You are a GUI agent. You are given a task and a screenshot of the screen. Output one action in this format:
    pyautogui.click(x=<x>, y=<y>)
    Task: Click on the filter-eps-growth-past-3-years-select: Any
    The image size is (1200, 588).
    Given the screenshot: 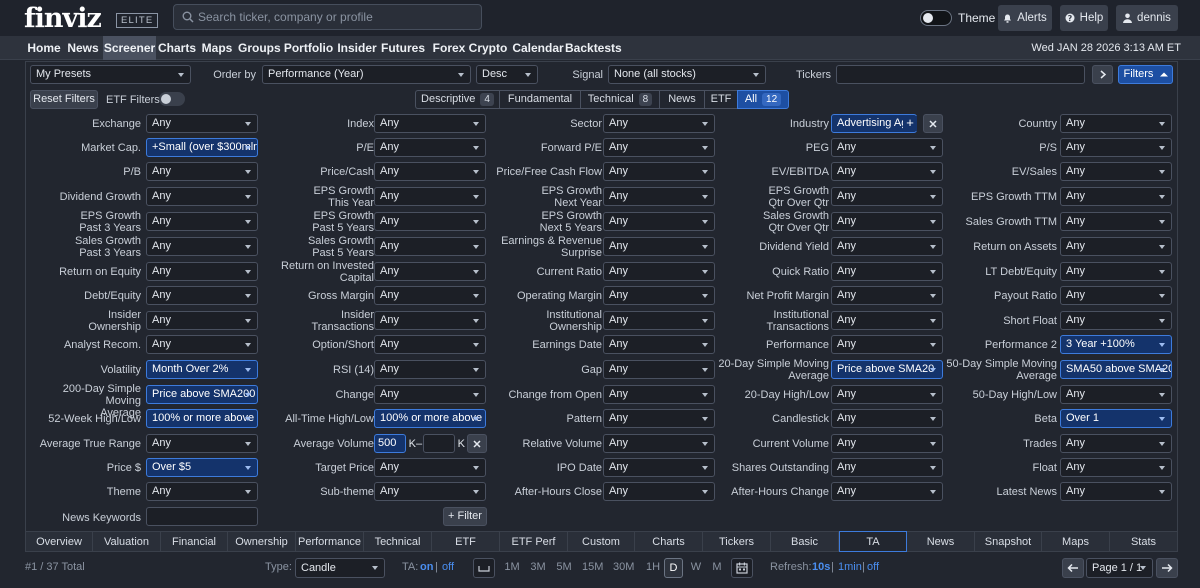 What is the action you would take?
    pyautogui.click(x=202, y=221)
    